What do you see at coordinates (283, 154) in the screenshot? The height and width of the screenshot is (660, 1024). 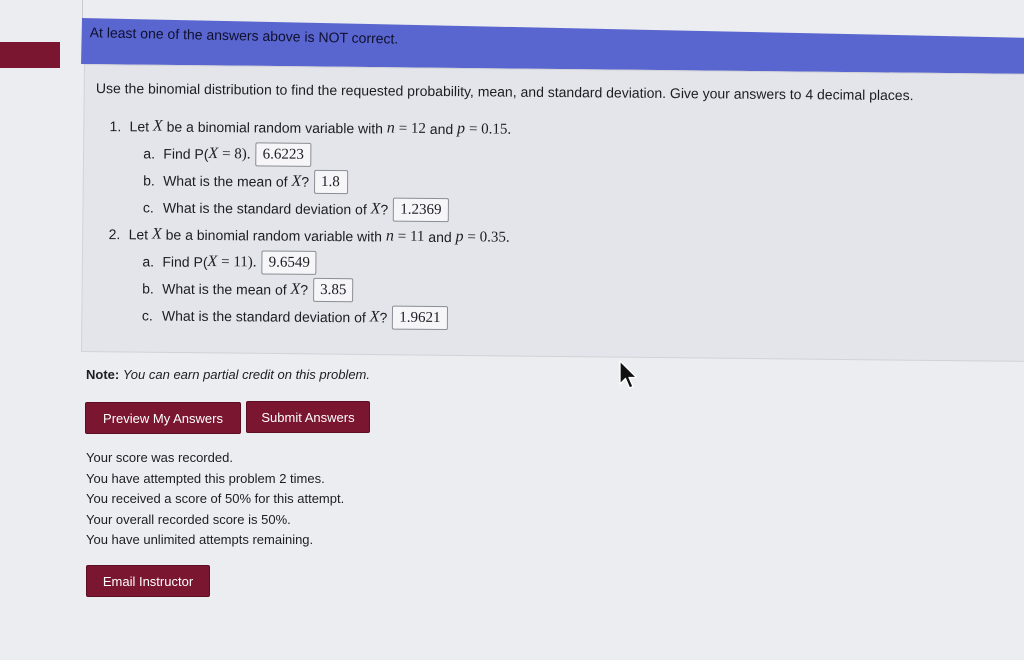 I see `answer-input-1a: 6.6223` at bounding box center [283, 154].